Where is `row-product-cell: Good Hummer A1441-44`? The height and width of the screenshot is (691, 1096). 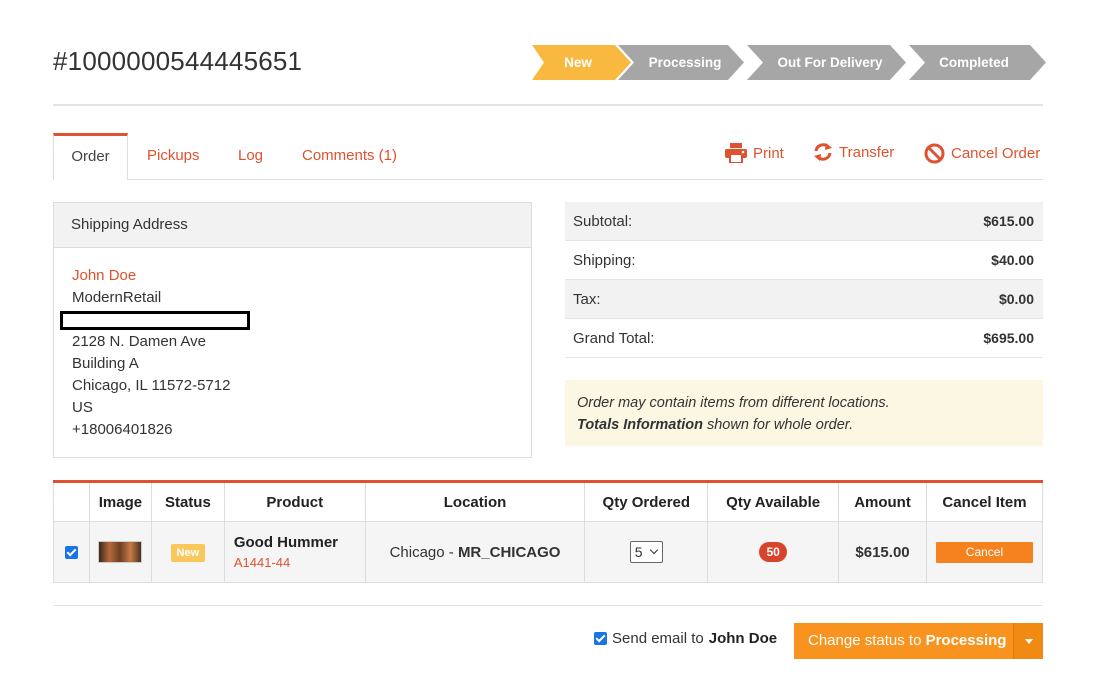
row-product-cell: Good Hummer A1441-44 is located at coordinates (294, 552).